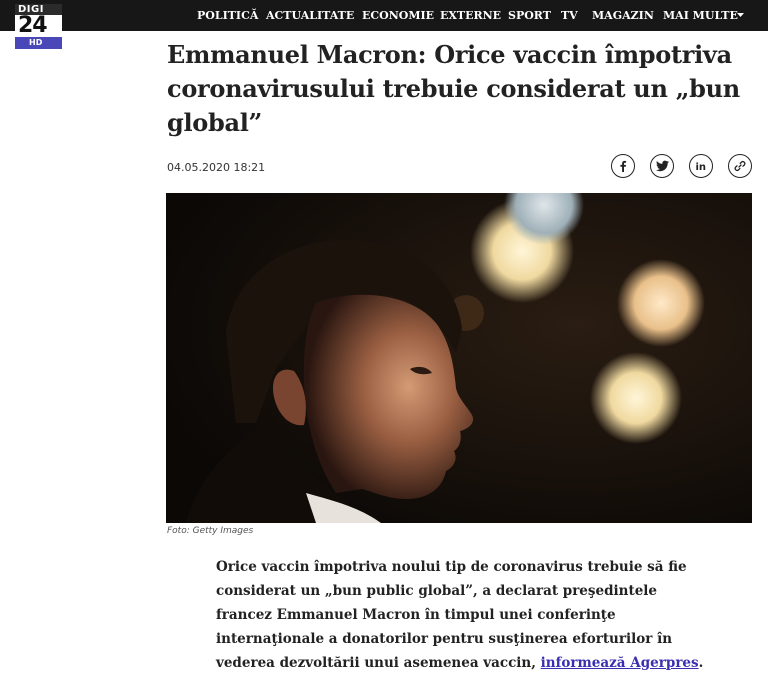 The image size is (768, 675). I want to click on nav-item-actualitate: ACTUALITATE, so click(310, 15).